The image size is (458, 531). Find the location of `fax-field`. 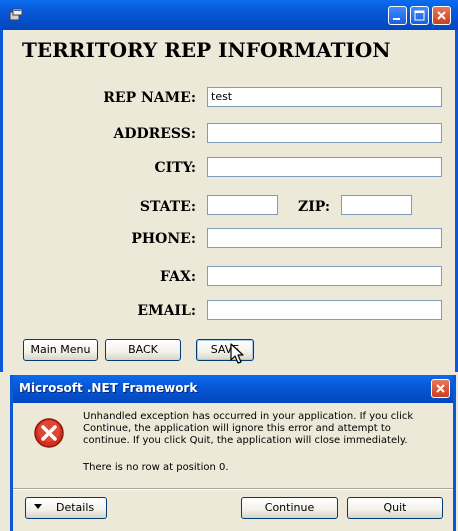

fax-field is located at coordinates (324, 276).